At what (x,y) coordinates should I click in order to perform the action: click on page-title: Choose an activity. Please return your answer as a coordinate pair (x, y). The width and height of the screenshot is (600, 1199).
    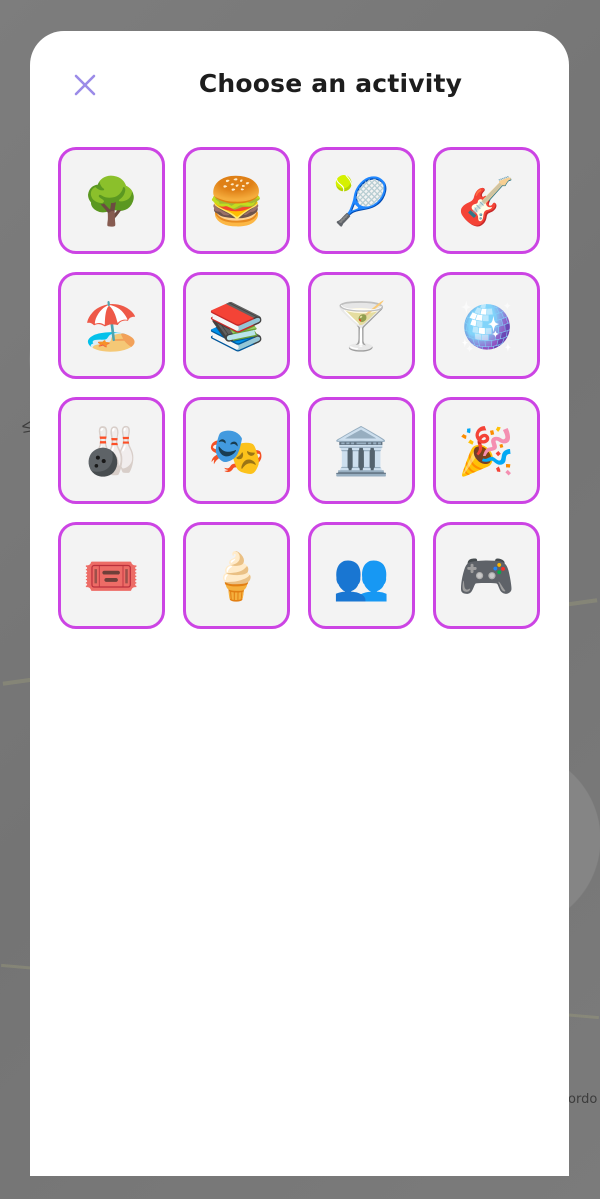
    Looking at the image, I should click on (330, 83).